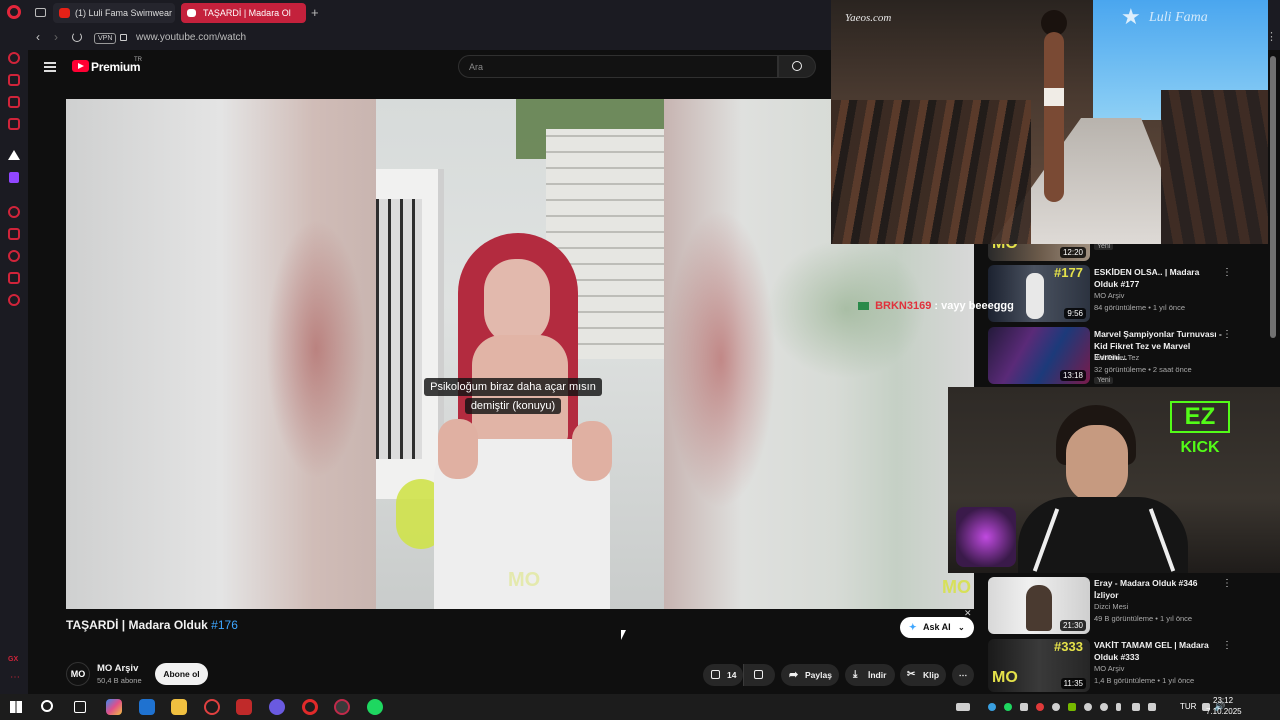 The width and height of the screenshot is (1280, 720). I want to click on task-view-icon, so click(80, 707).